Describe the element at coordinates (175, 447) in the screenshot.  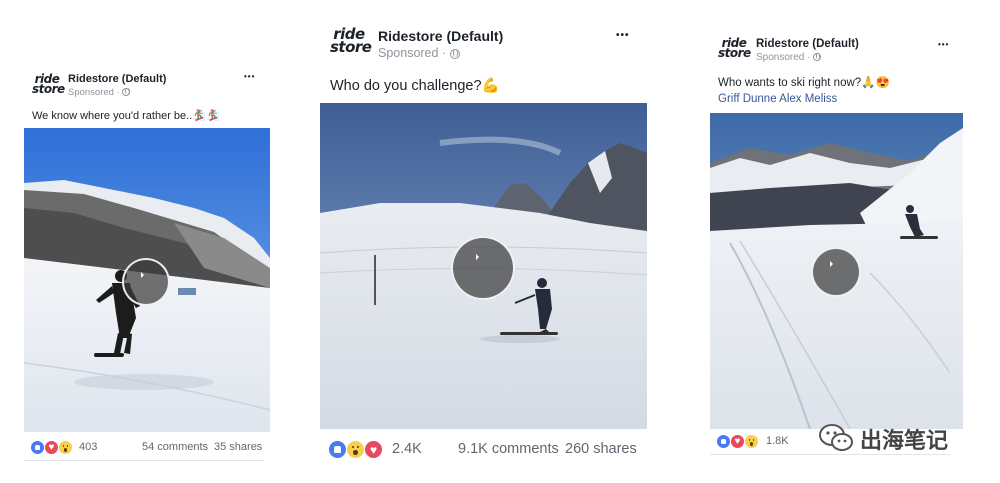
I see `comments-count: 54 comments` at that location.